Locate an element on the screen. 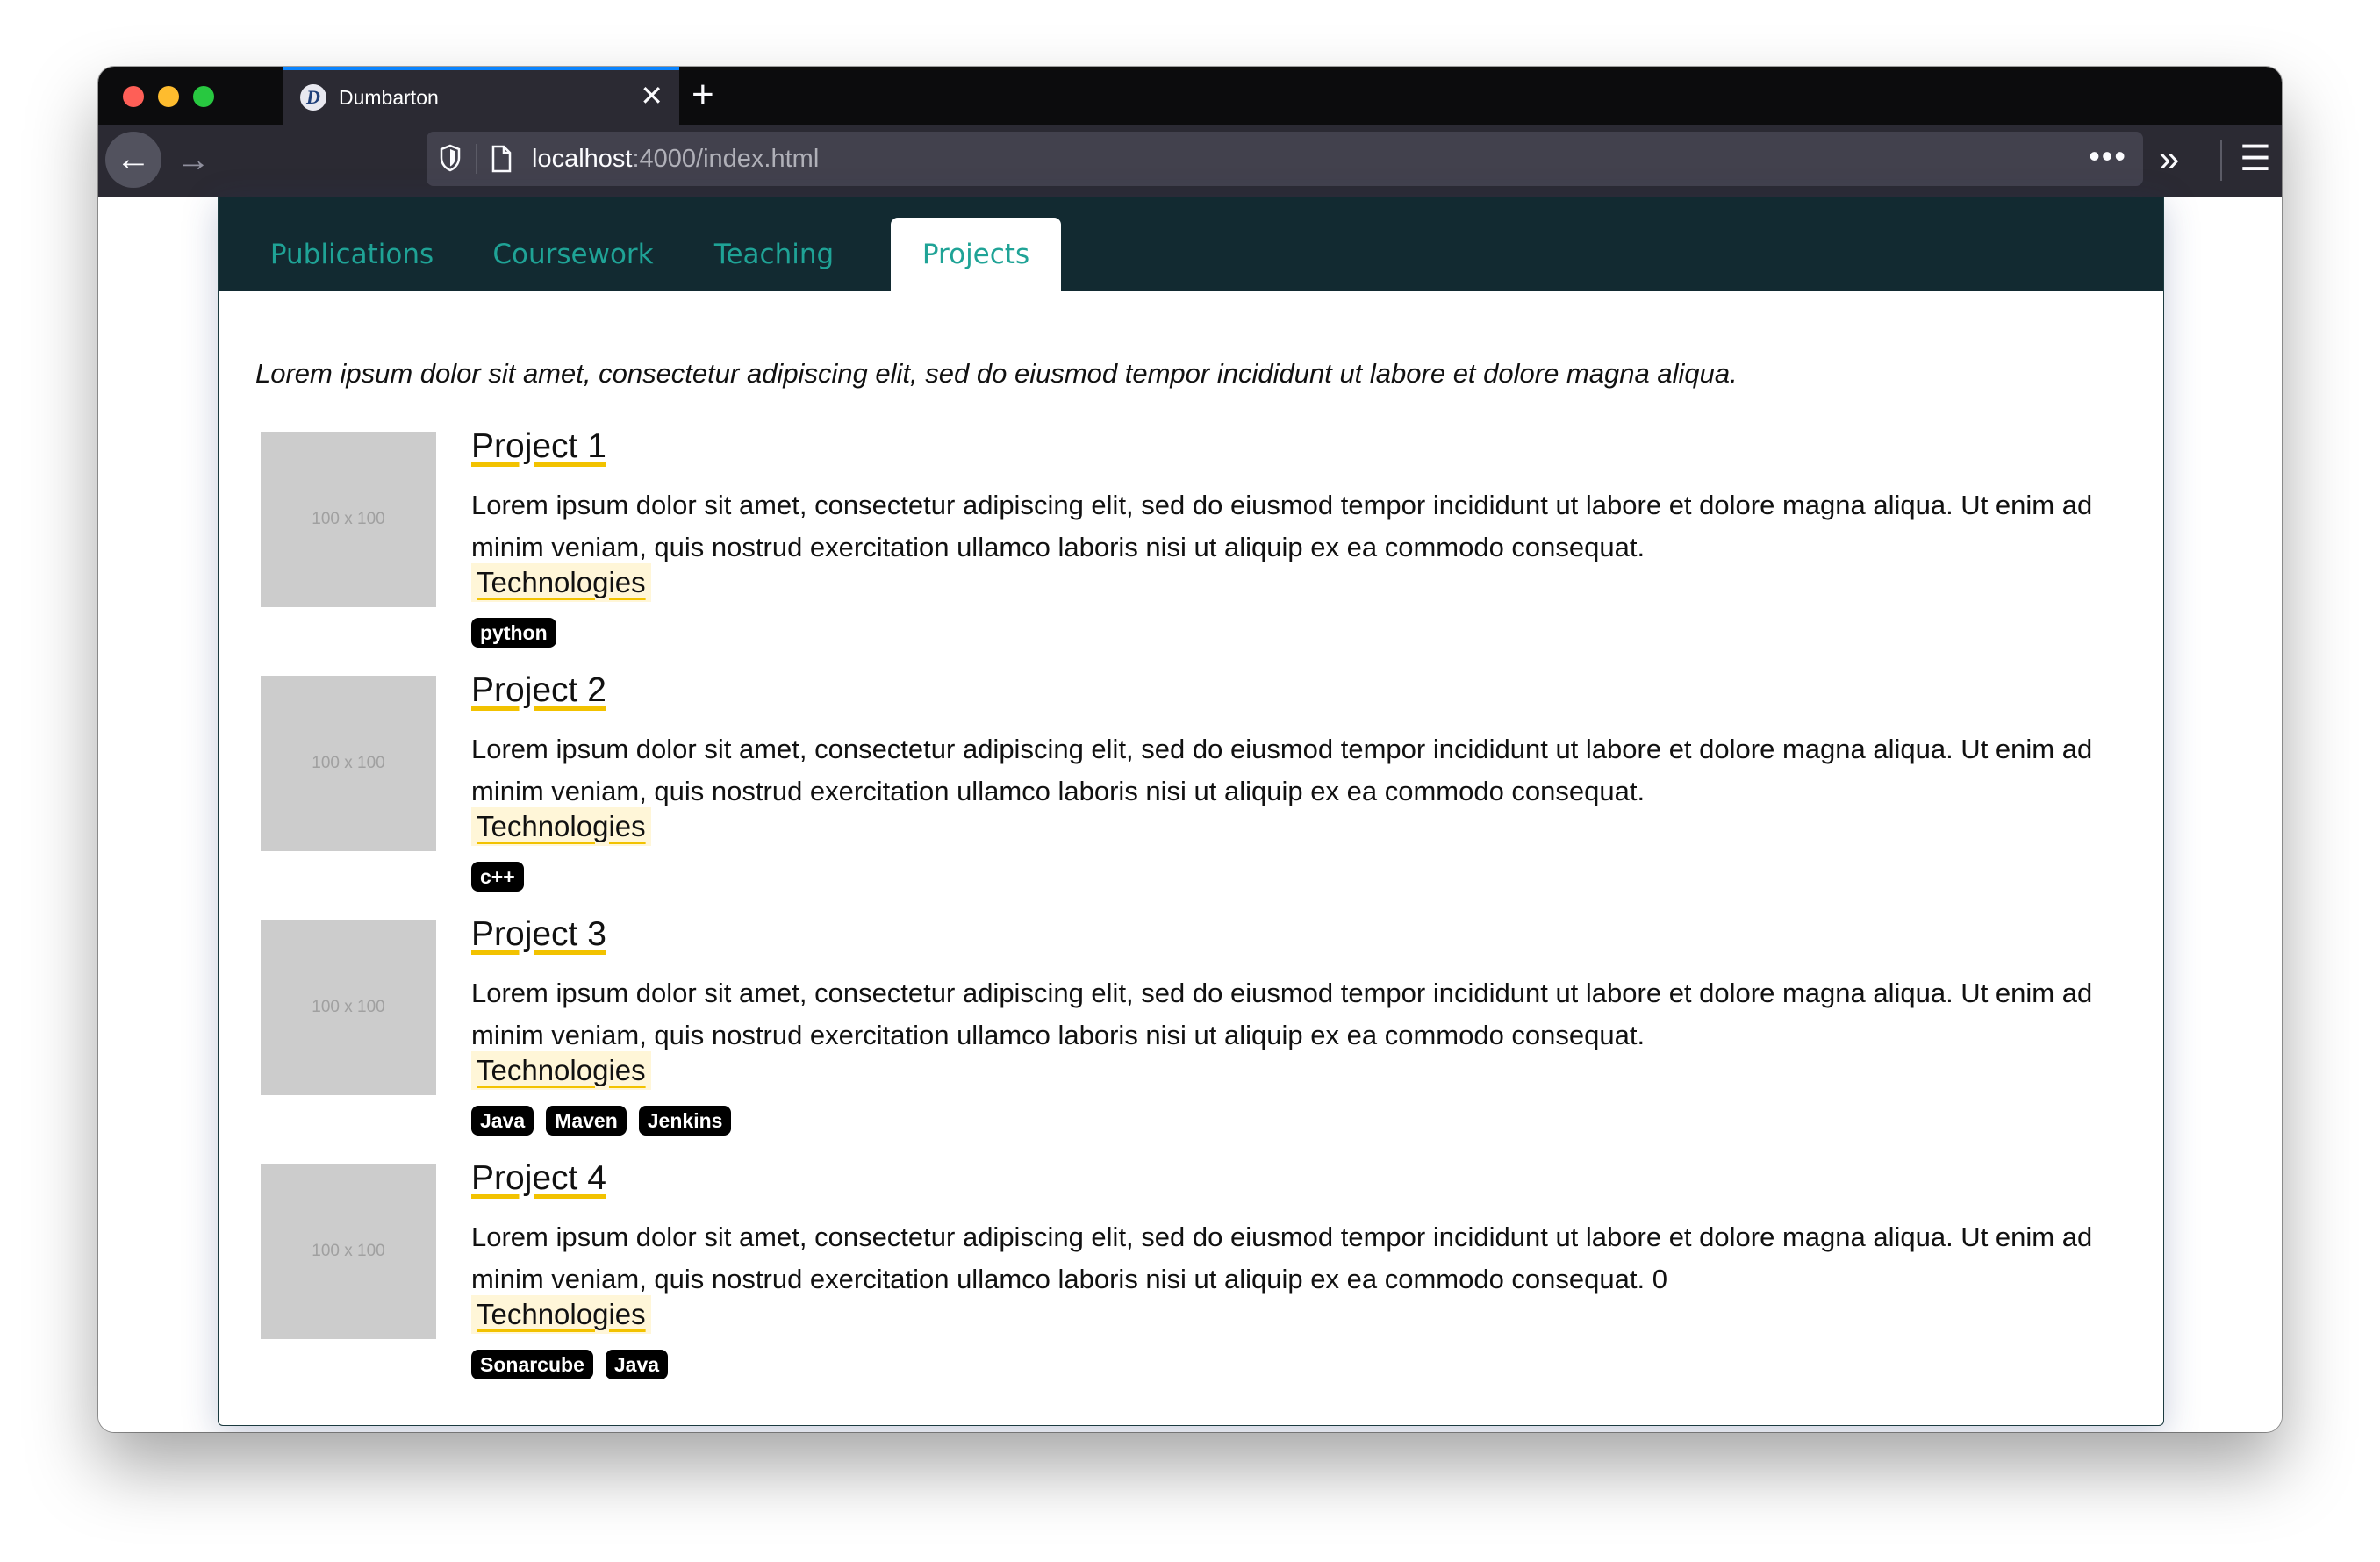  url-path: :4000/index.html is located at coordinates (726, 159).